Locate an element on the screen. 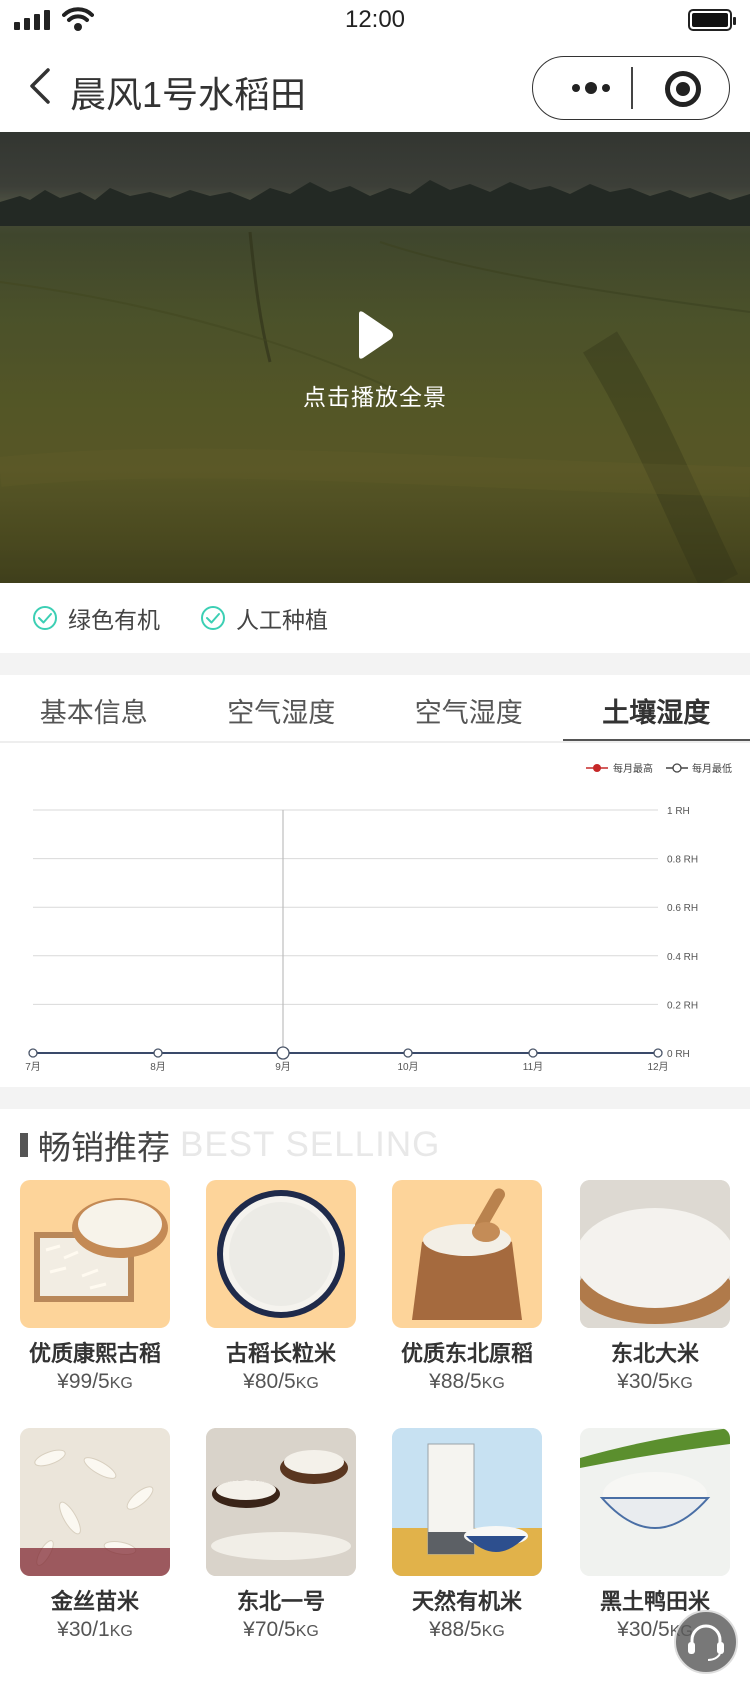  tab-bar: 基本信息 空气湿度 空气湿度 土壤湿度 is located at coordinates (375, 709).